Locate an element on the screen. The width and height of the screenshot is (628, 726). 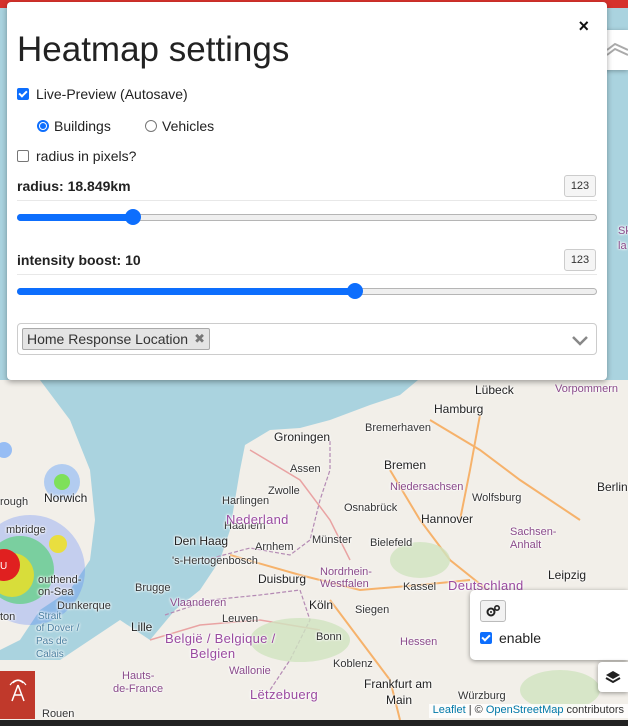
radio-tower-icon is located at coordinates (17, 690).